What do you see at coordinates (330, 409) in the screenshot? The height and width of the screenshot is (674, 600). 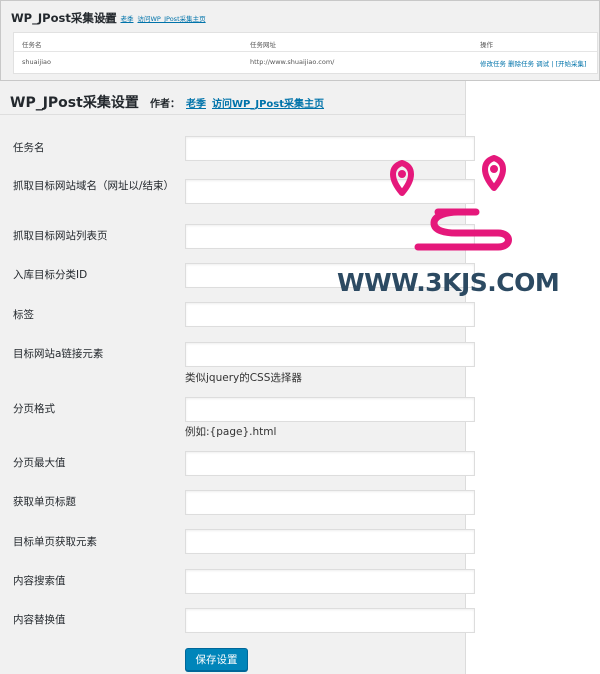 I see `page-format-input` at bounding box center [330, 409].